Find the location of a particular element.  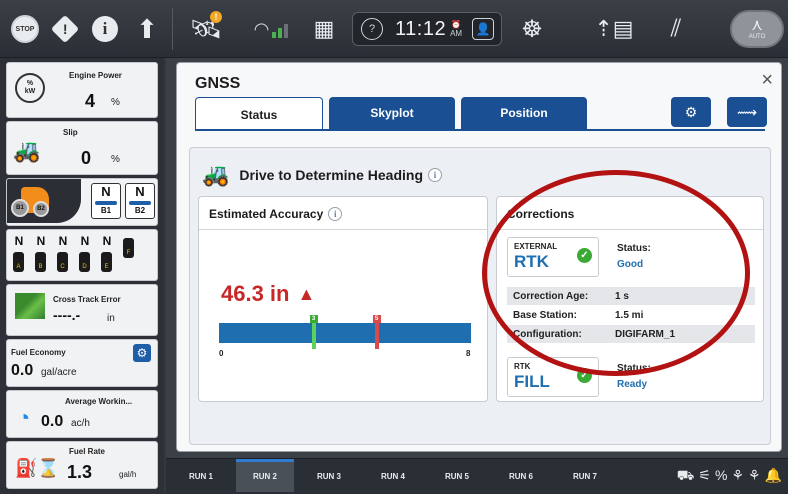

info-button: i is located at coordinates (105, 29).